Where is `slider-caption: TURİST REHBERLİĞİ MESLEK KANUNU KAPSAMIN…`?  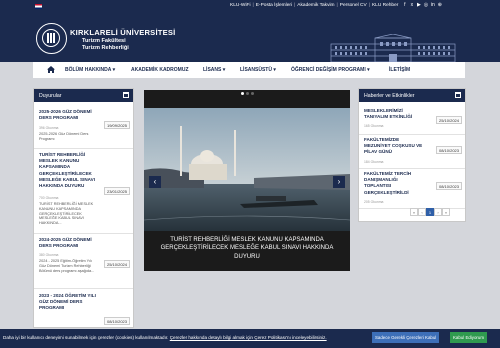
slider-caption: TURİST REHBERLİĞİ MESLEK KANUNU KAPSAMIN… is located at coordinates (247, 248).